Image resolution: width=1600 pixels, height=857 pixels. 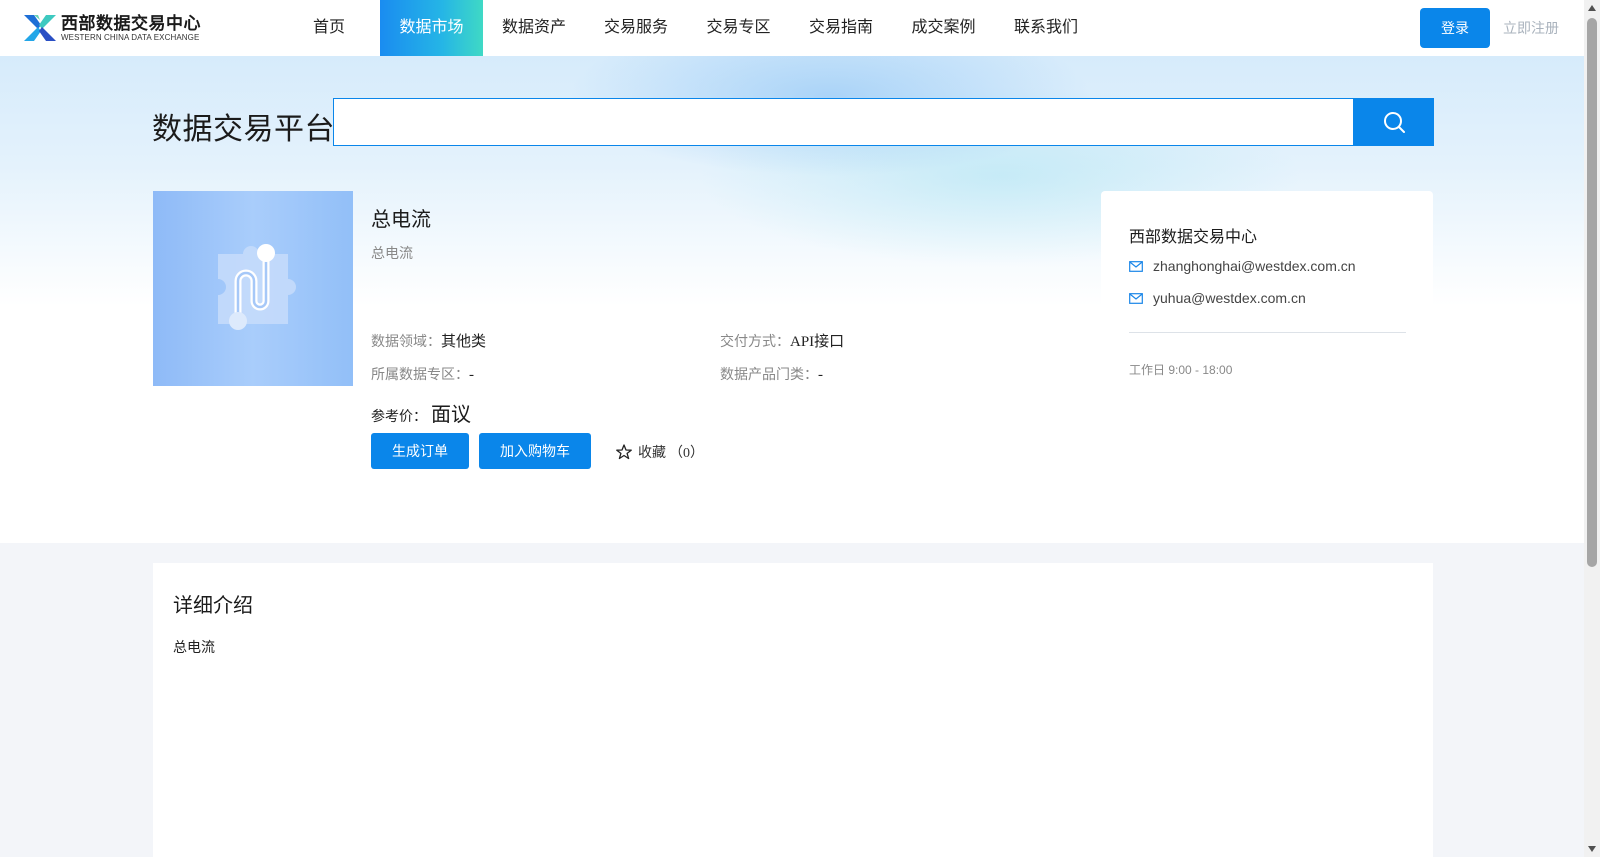 I want to click on logo-mark-icon, so click(x=40, y=28).